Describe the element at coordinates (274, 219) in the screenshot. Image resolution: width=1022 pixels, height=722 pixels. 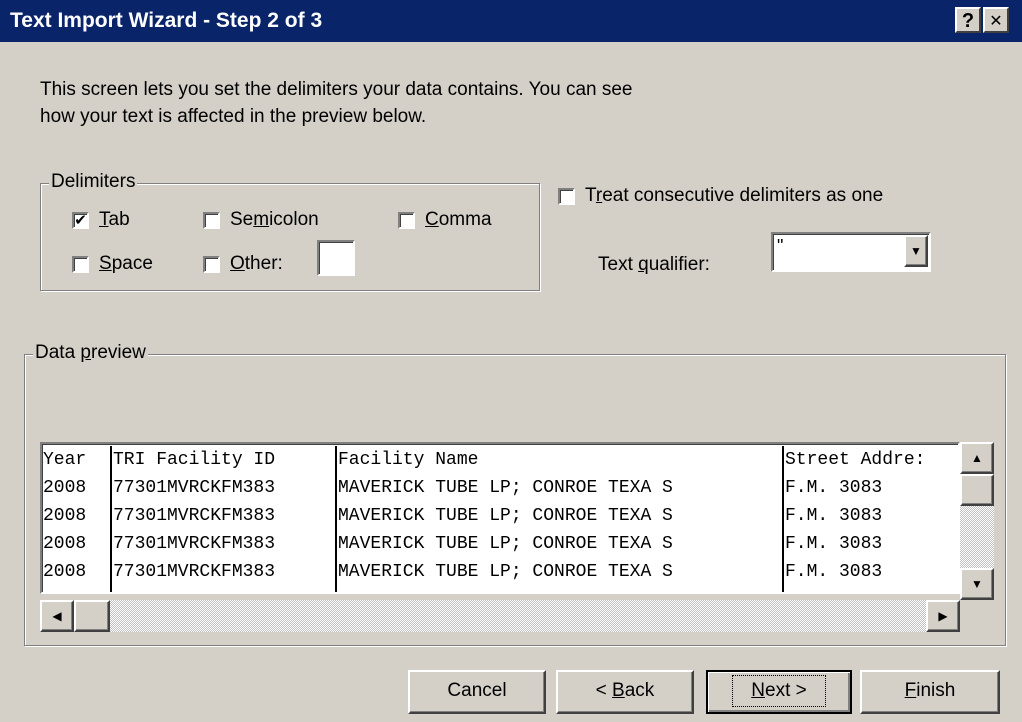
I see `semicolon-label: Semicolon` at that location.